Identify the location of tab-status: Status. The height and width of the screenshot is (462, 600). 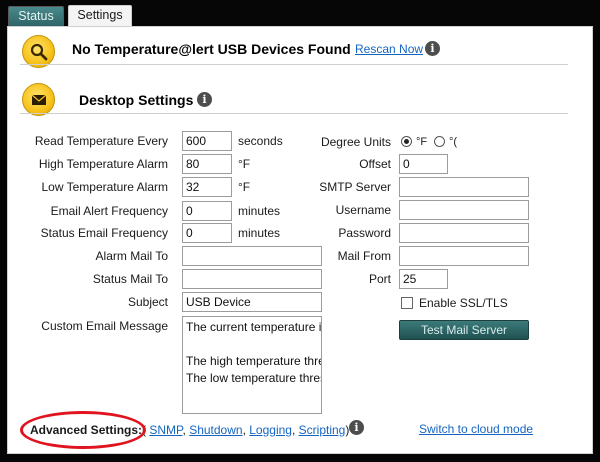
(36, 16).